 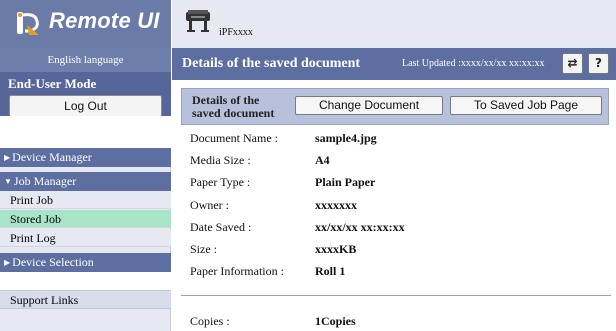 I want to click on detail-row: Document Name : sample4.jpg, so click(x=400, y=139).